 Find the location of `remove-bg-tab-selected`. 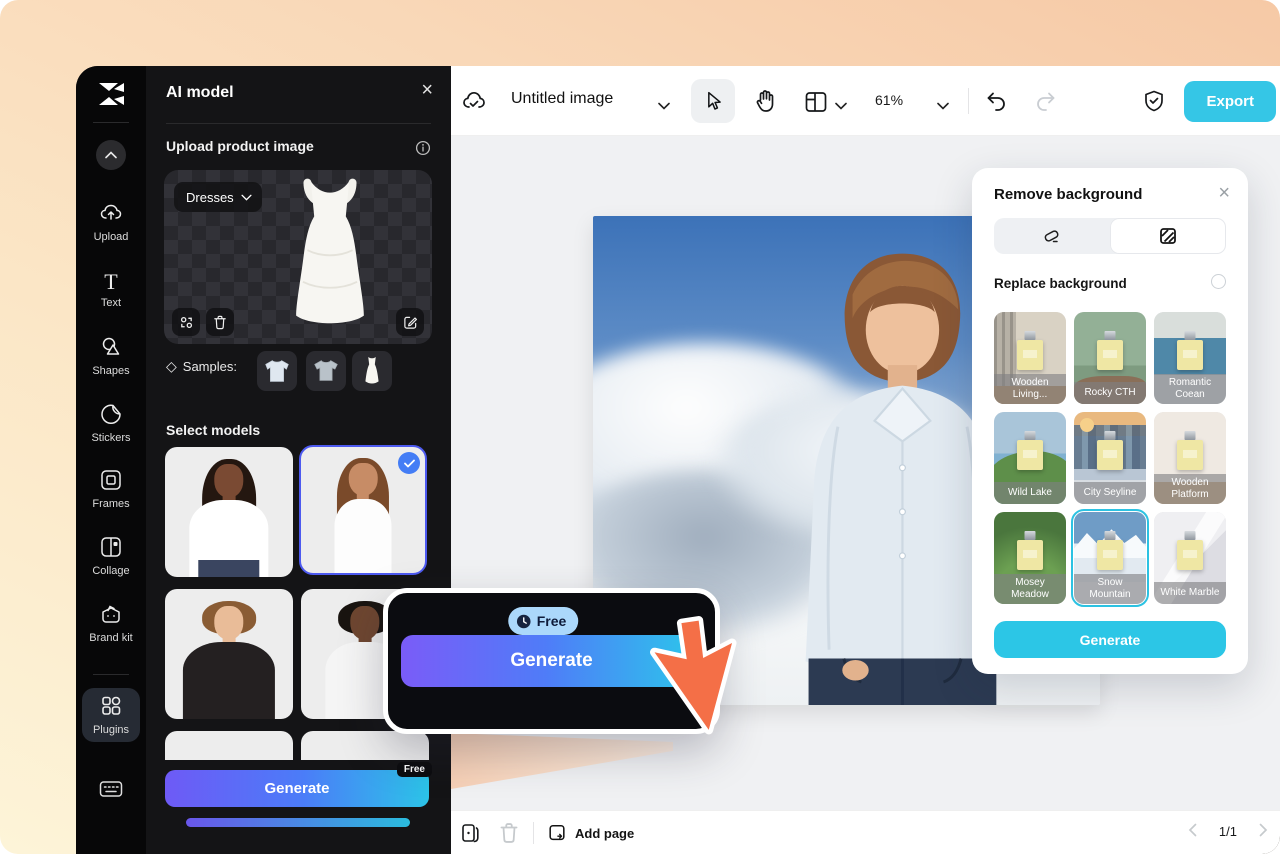

remove-bg-tab-selected is located at coordinates (1168, 236).